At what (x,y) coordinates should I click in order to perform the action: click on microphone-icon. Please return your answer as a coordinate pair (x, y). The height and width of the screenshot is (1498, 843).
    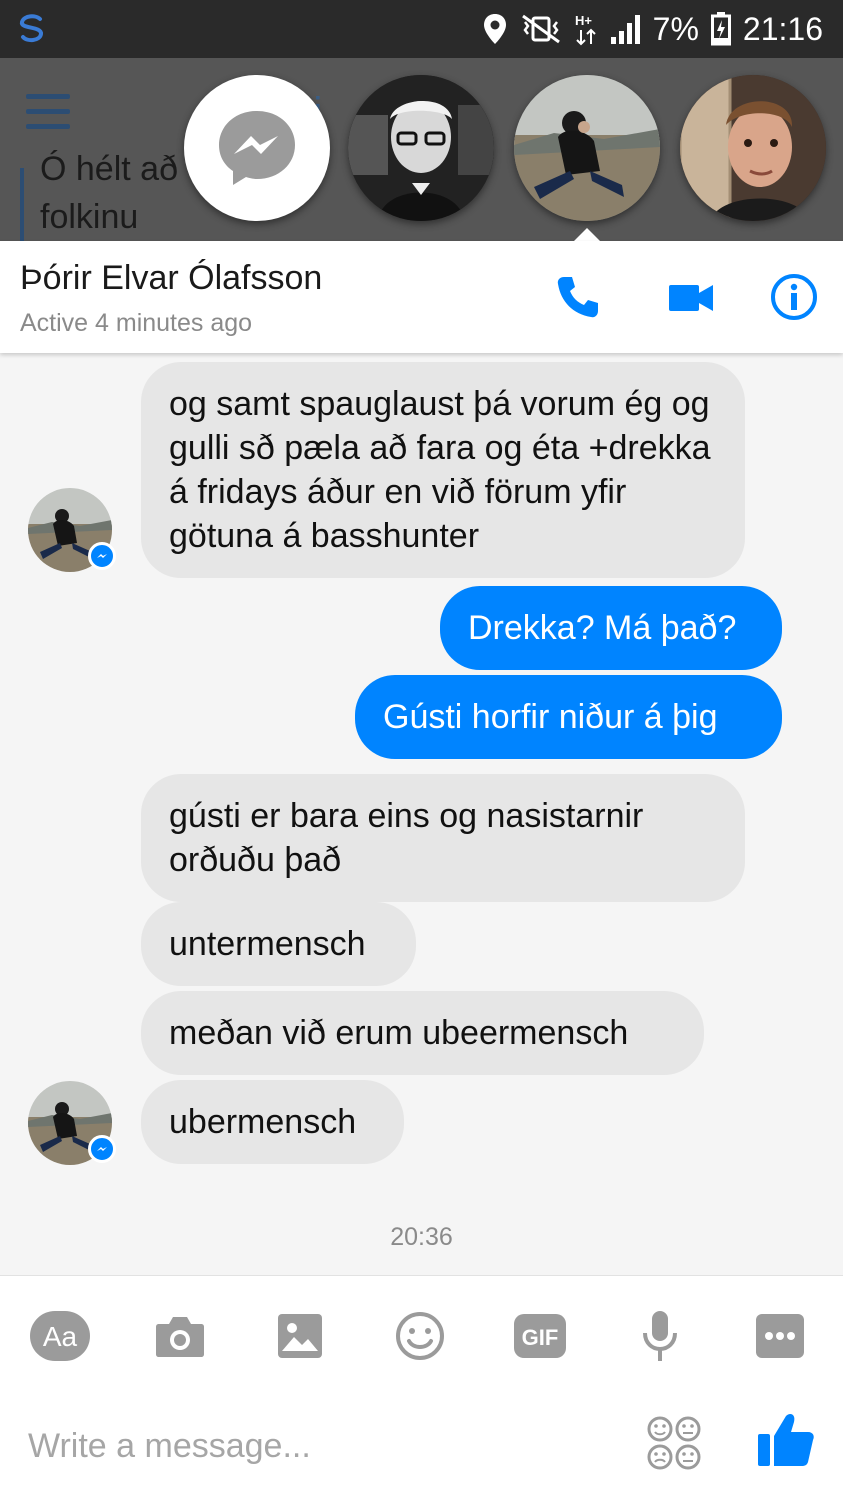
    Looking at the image, I should click on (660, 1336).